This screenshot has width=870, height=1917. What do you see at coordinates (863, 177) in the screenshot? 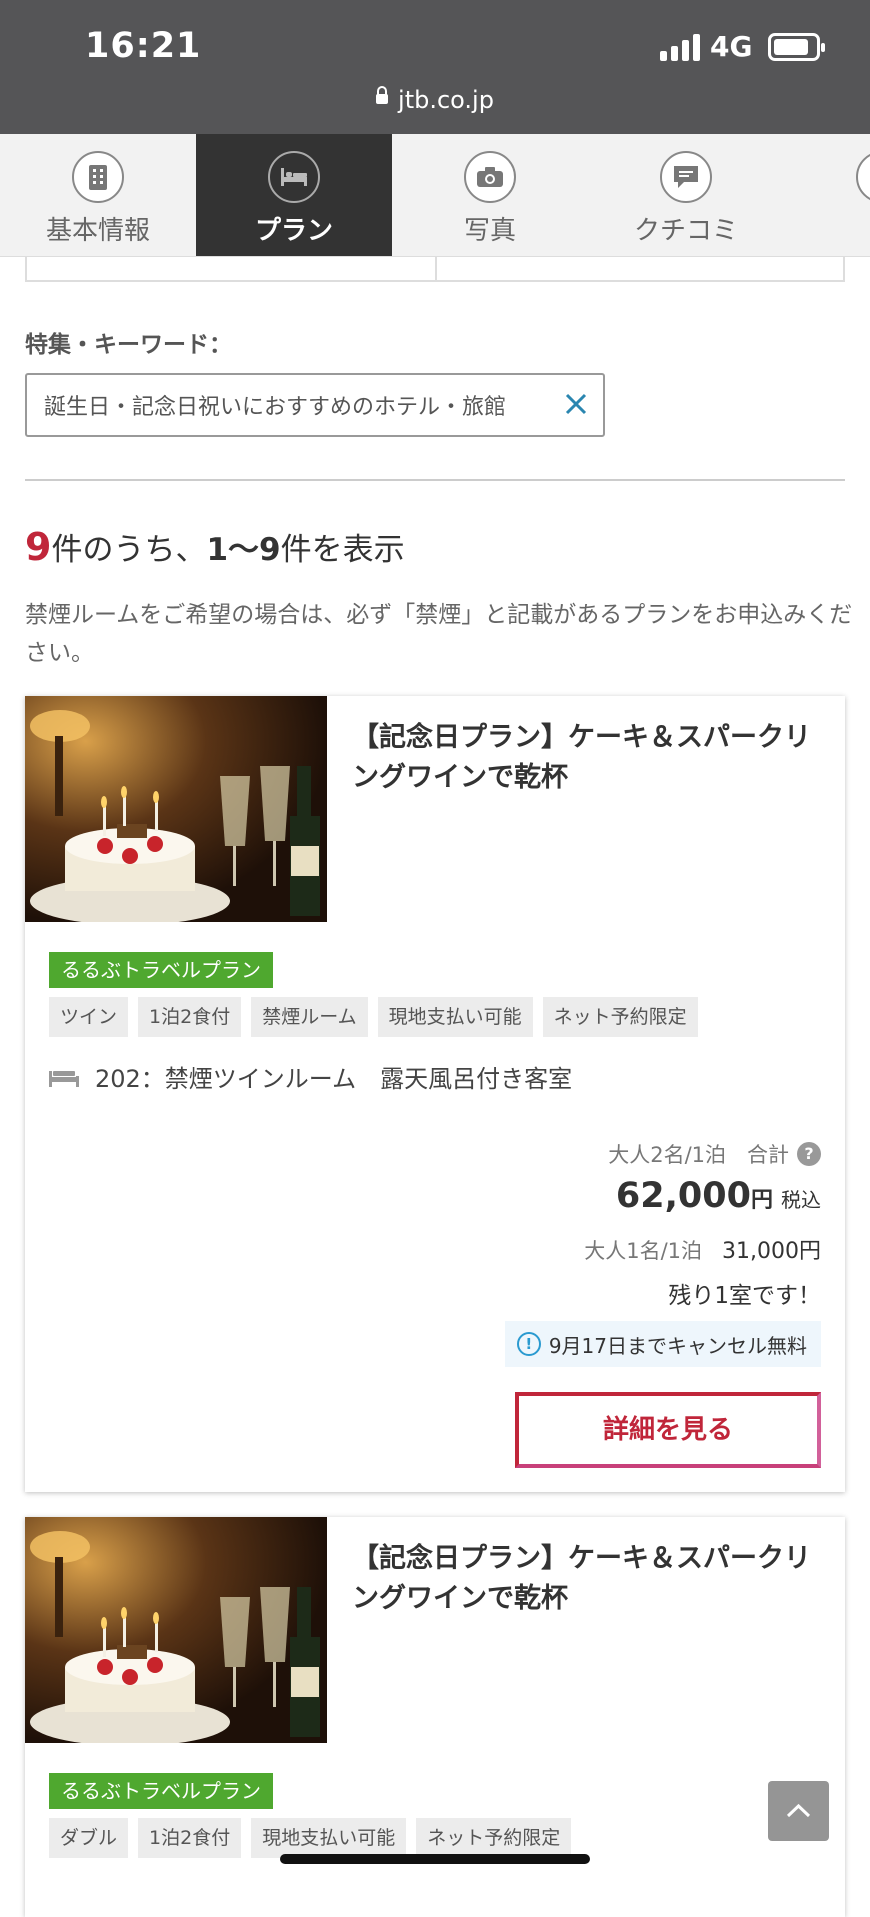
I see `partial-icon` at bounding box center [863, 177].